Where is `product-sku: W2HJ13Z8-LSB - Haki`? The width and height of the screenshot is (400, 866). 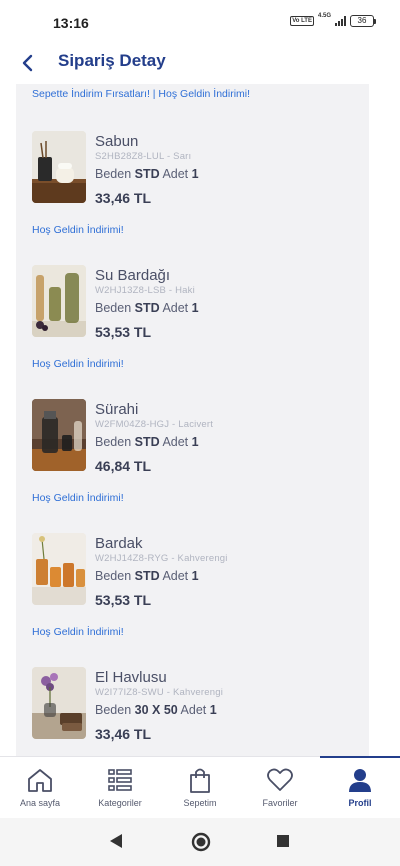 product-sku: W2HJ13Z8-LSB - Haki is located at coordinates (145, 290).